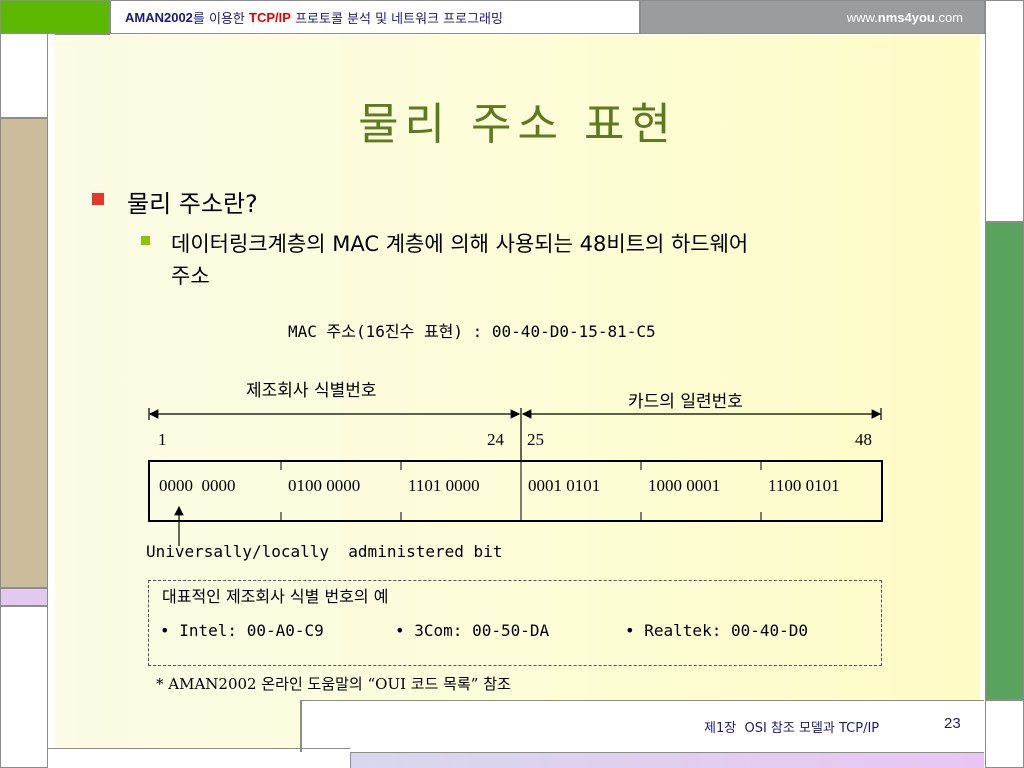 This screenshot has height=768, width=1024. I want to click on byte-4: 0001 0101, so click(564, 485).